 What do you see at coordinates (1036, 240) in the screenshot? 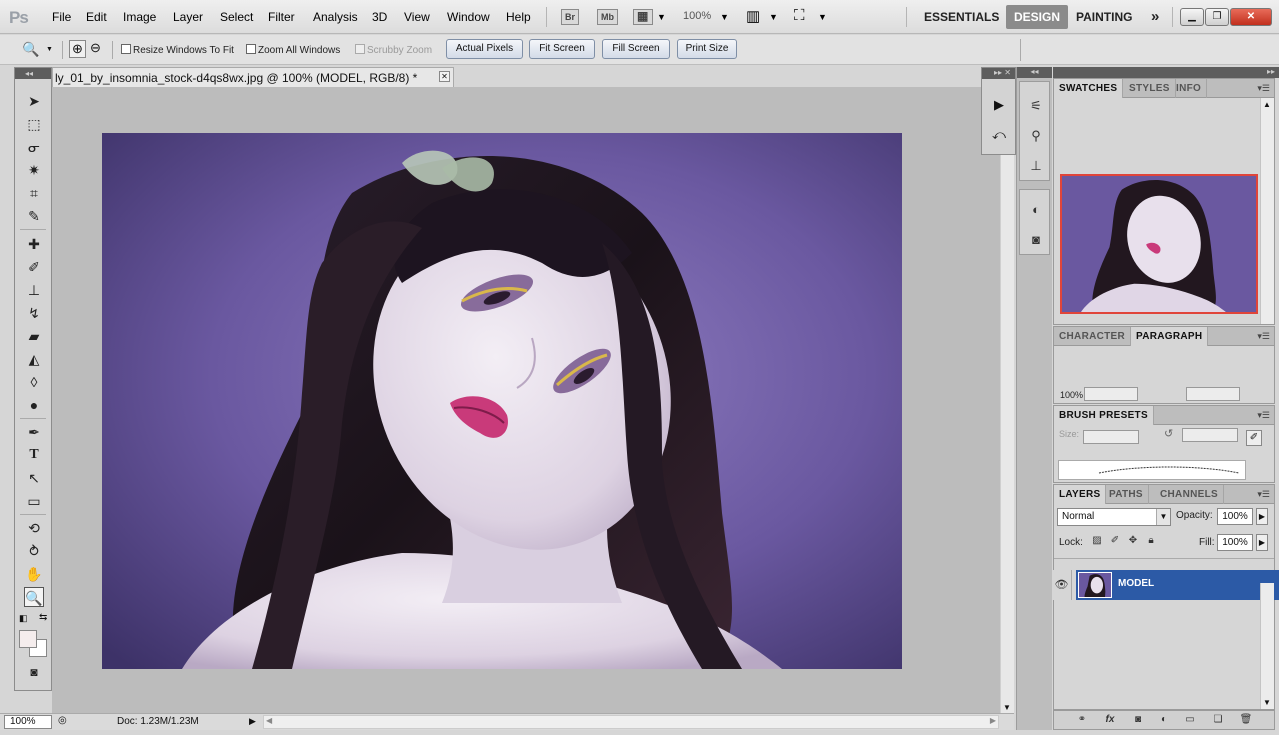
I see `masks-panel-icon: ◙` at bounding box center [1036, 240].